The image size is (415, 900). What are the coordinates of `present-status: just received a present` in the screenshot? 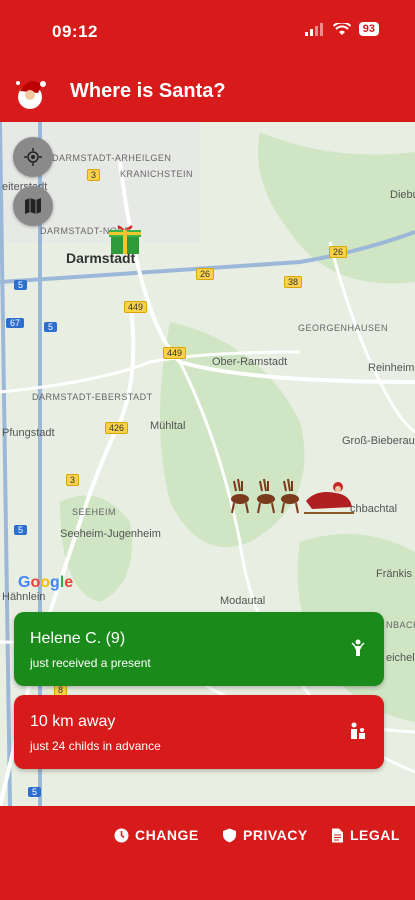 It's located at (90, 663).